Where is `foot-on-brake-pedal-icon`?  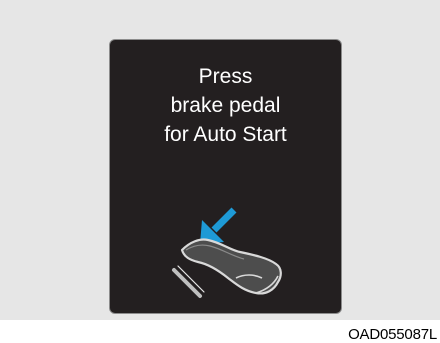 foot-on-brake-pedal-icon is located at coordinates (227, 268).